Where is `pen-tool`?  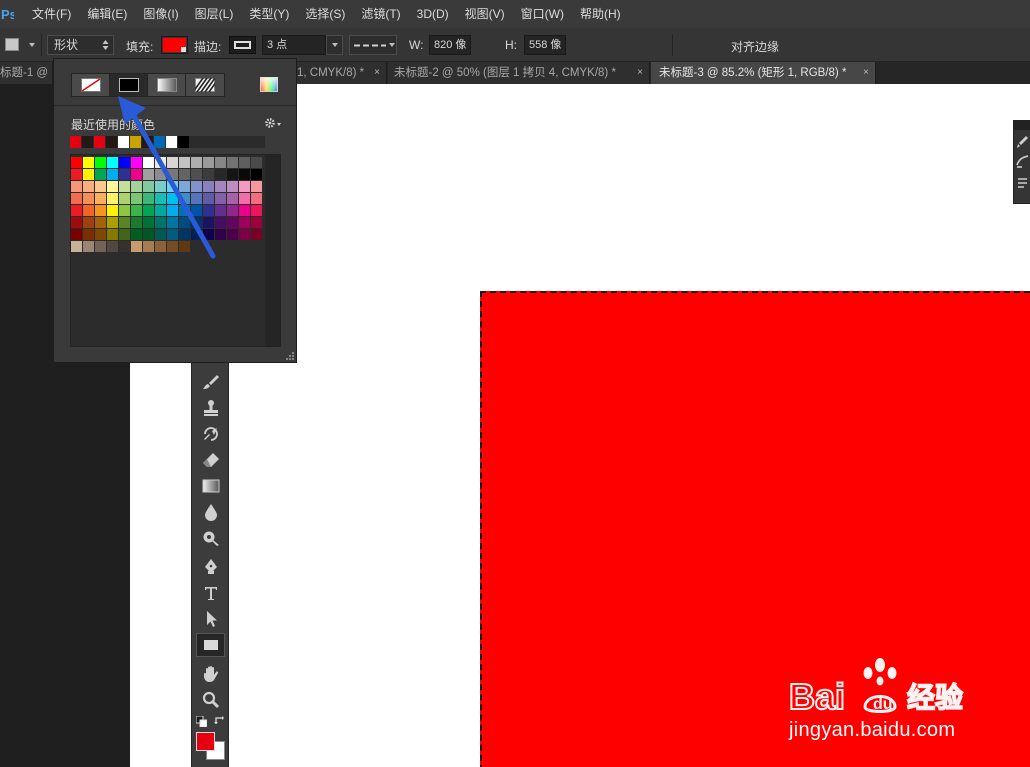
pen-tool is located at coordinates (210, 567).